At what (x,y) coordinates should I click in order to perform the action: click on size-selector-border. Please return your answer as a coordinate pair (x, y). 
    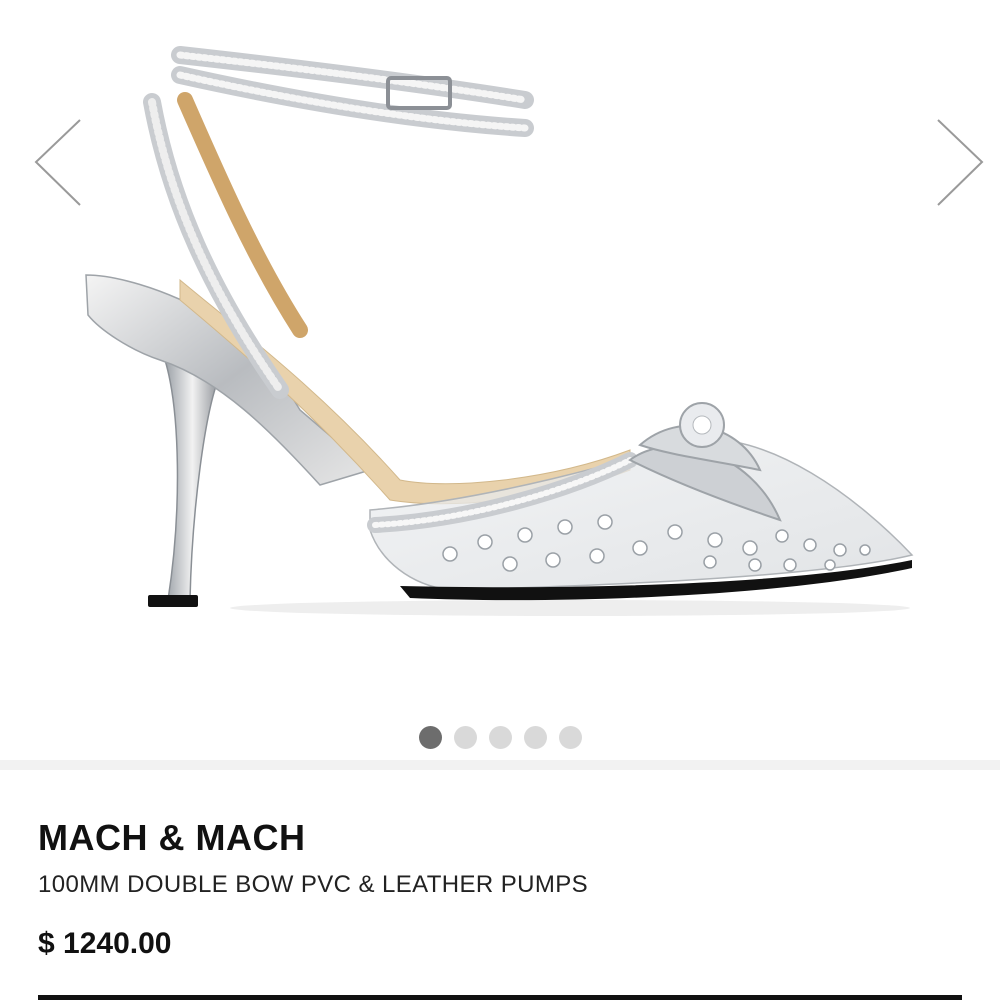
    Looking at the image, I should click on (500, 997).